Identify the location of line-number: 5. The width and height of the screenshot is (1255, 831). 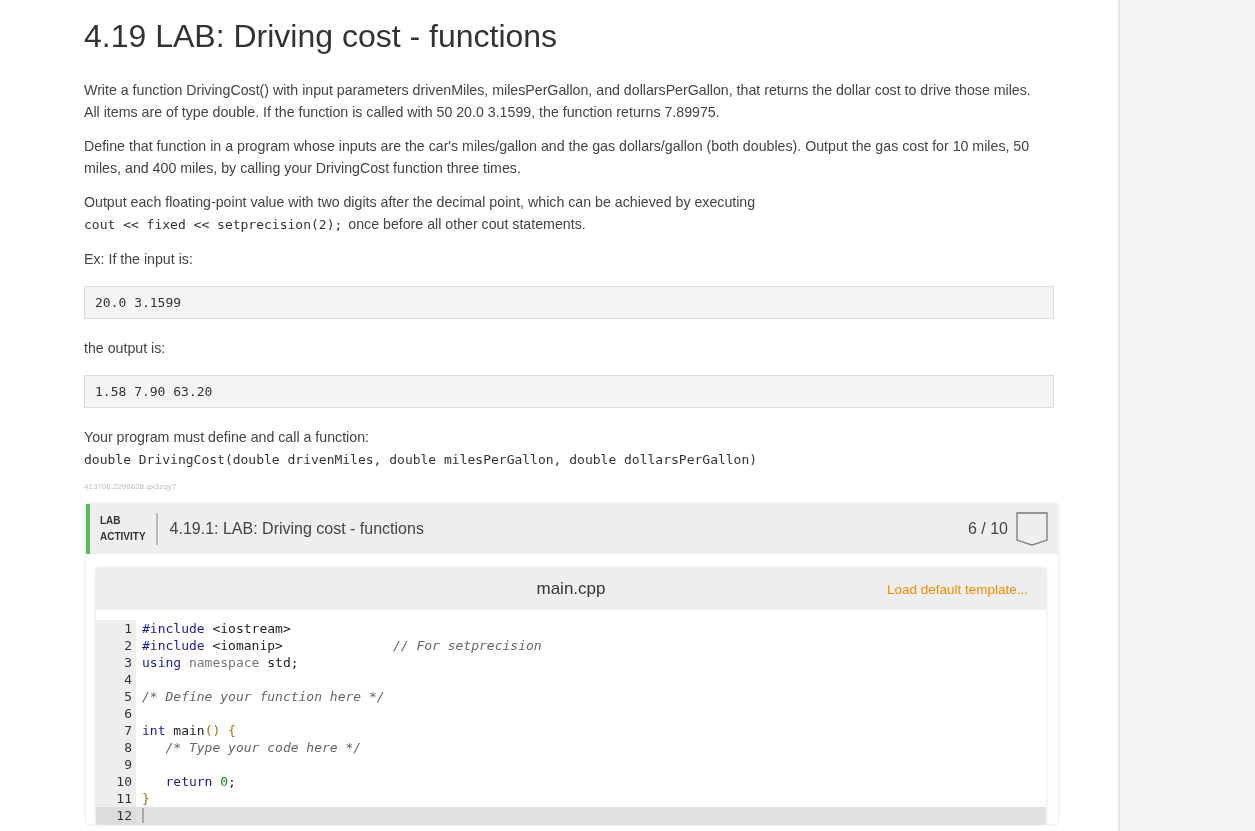
(116, 696).